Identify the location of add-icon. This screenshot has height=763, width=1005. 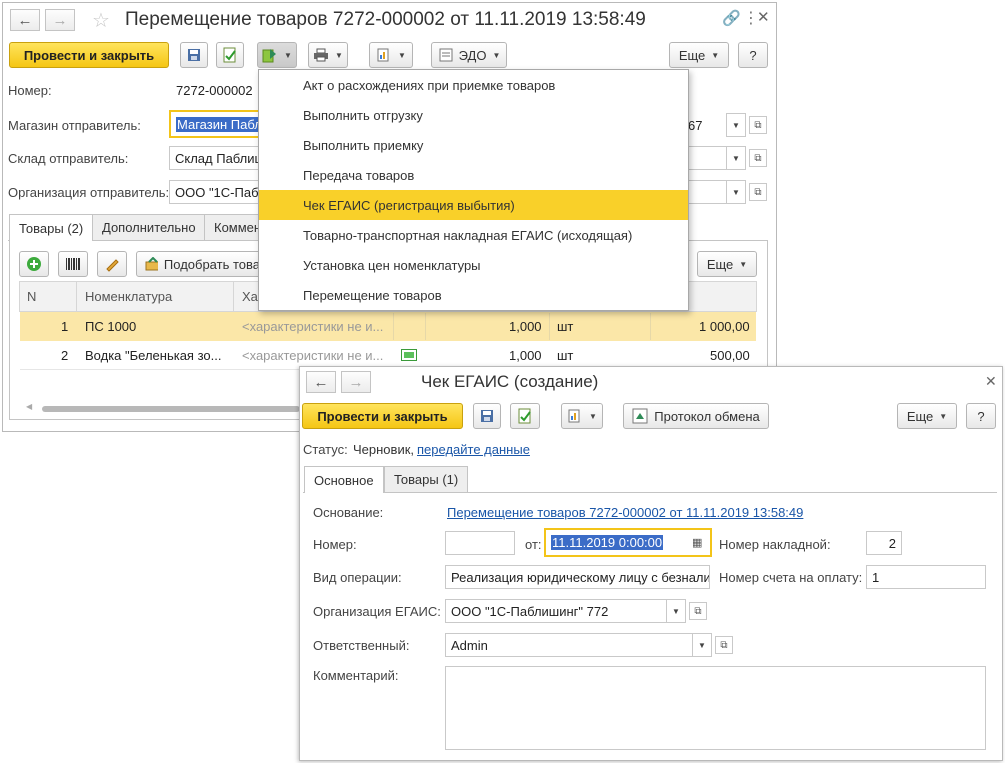
(34, 264).